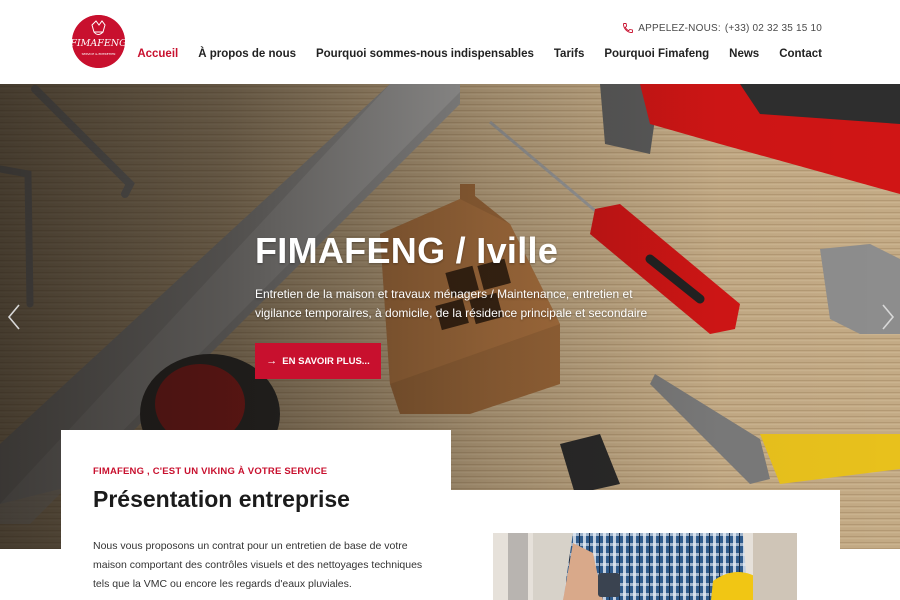 This screenshot has width=900, height=600. I want to click on about-title: Présentation entreprise, so click(221, 499).